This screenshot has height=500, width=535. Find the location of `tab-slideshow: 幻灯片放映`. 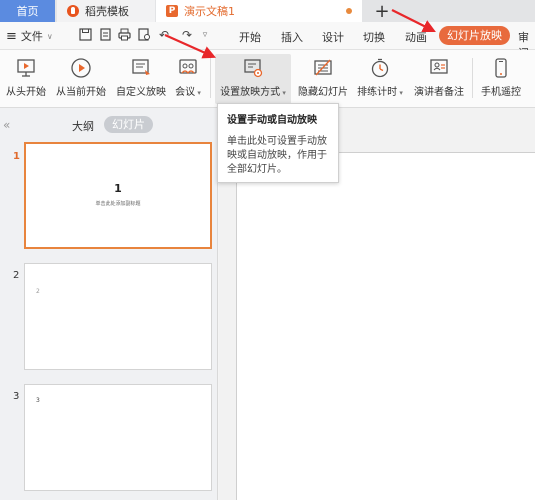

tab-slideshow: 幻灯片放映 is located at coordinates (474, 35).